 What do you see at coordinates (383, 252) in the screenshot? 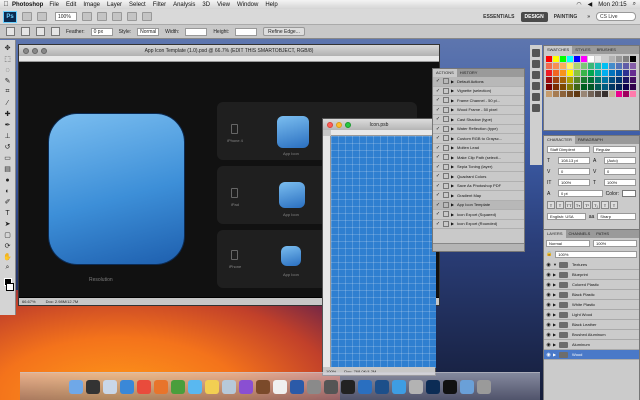
I see `icon-blueprint-canvas` at bounding box center [383, 252].